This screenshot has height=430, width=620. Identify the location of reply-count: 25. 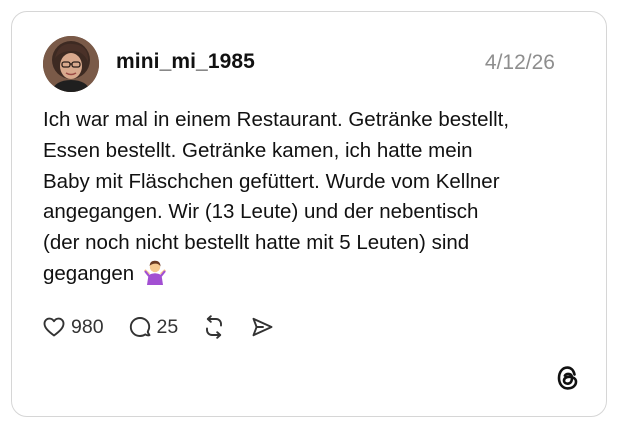
(167, 326).